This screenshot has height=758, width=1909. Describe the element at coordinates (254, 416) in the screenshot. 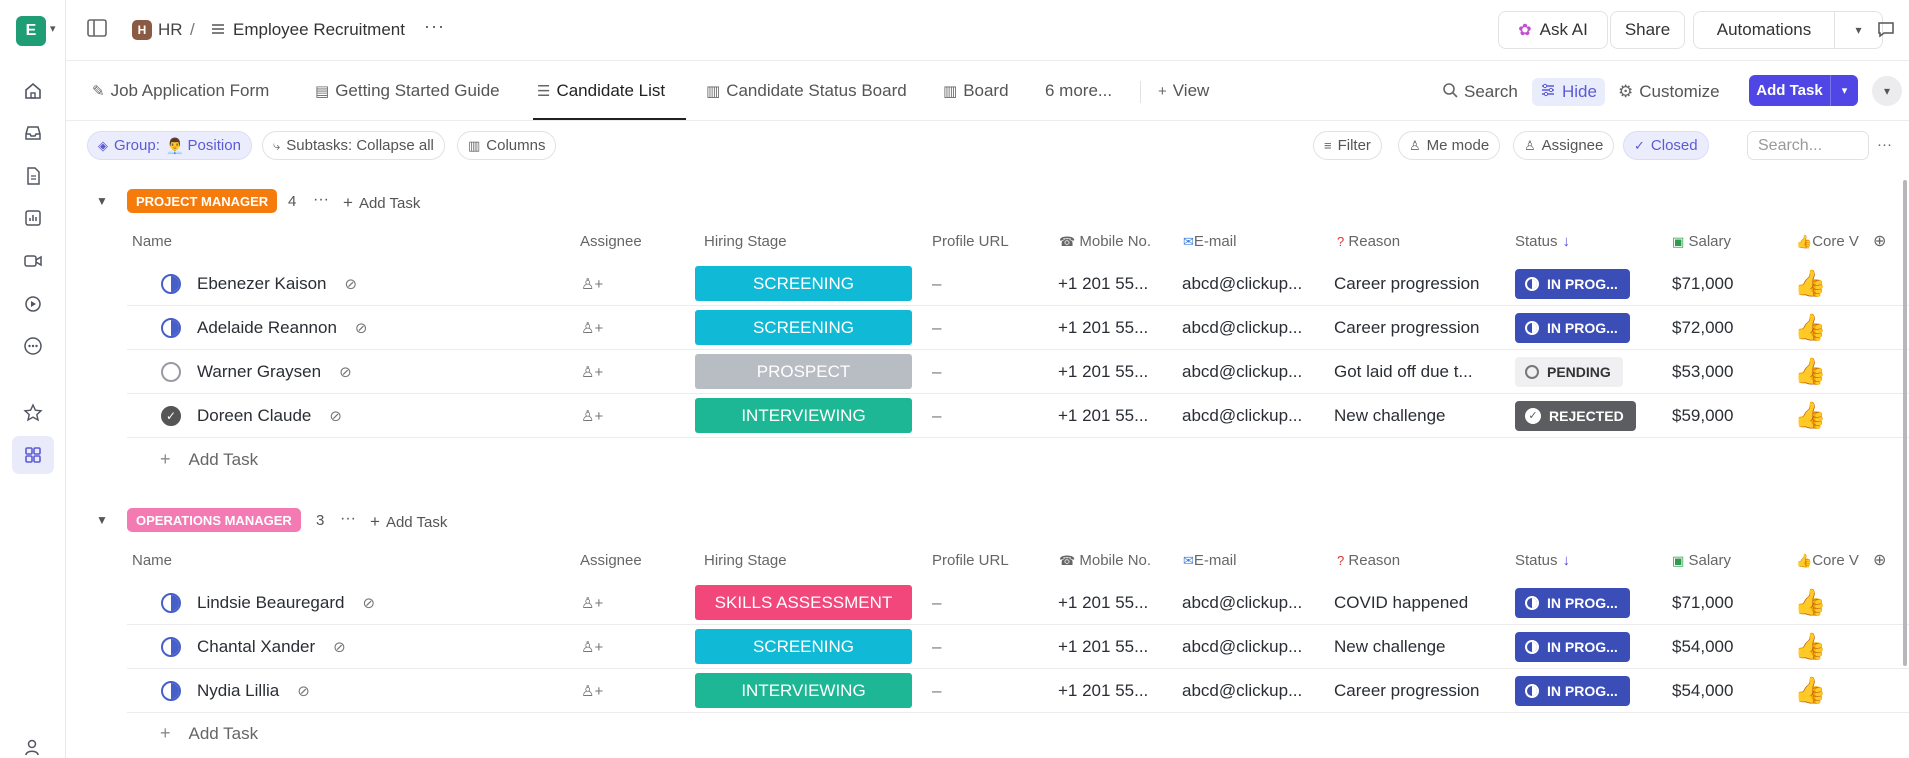

I see `task-name: Doreen Claude` at that location.